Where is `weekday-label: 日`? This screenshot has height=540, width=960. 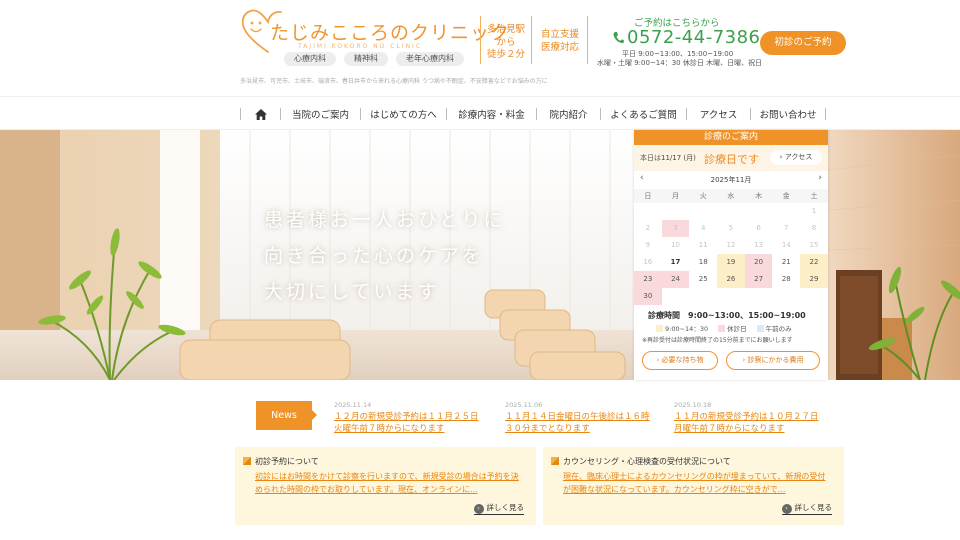 weekday-label: 日 is located at coordinates (648, 196).